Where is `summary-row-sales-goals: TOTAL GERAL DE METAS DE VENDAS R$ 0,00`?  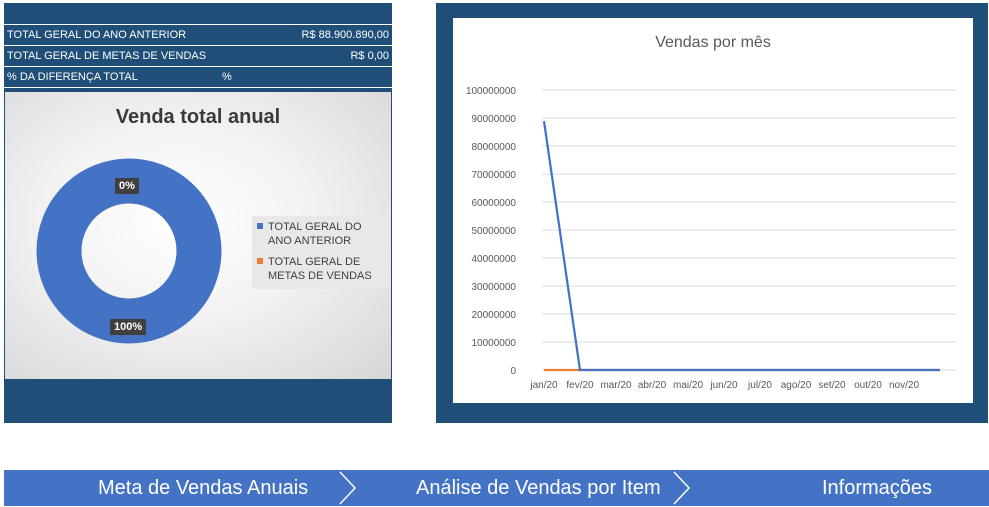
summary-row-sales-goals: TOTAL GERAL DE METAS DE VENDAS R$ 0,00 is located at coordinates (198, 55).